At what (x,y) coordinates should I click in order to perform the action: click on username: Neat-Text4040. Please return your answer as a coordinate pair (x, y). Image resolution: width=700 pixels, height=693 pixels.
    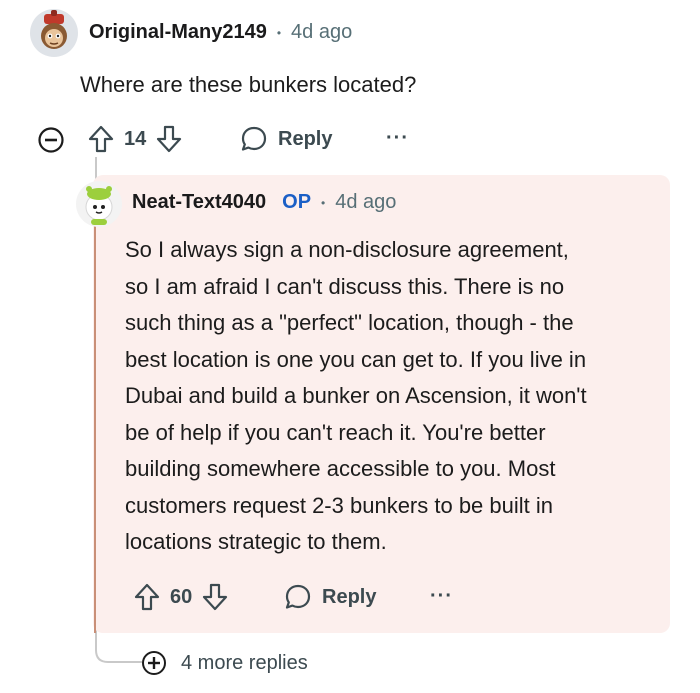
    Looking at the image, I should click on (199, 202).